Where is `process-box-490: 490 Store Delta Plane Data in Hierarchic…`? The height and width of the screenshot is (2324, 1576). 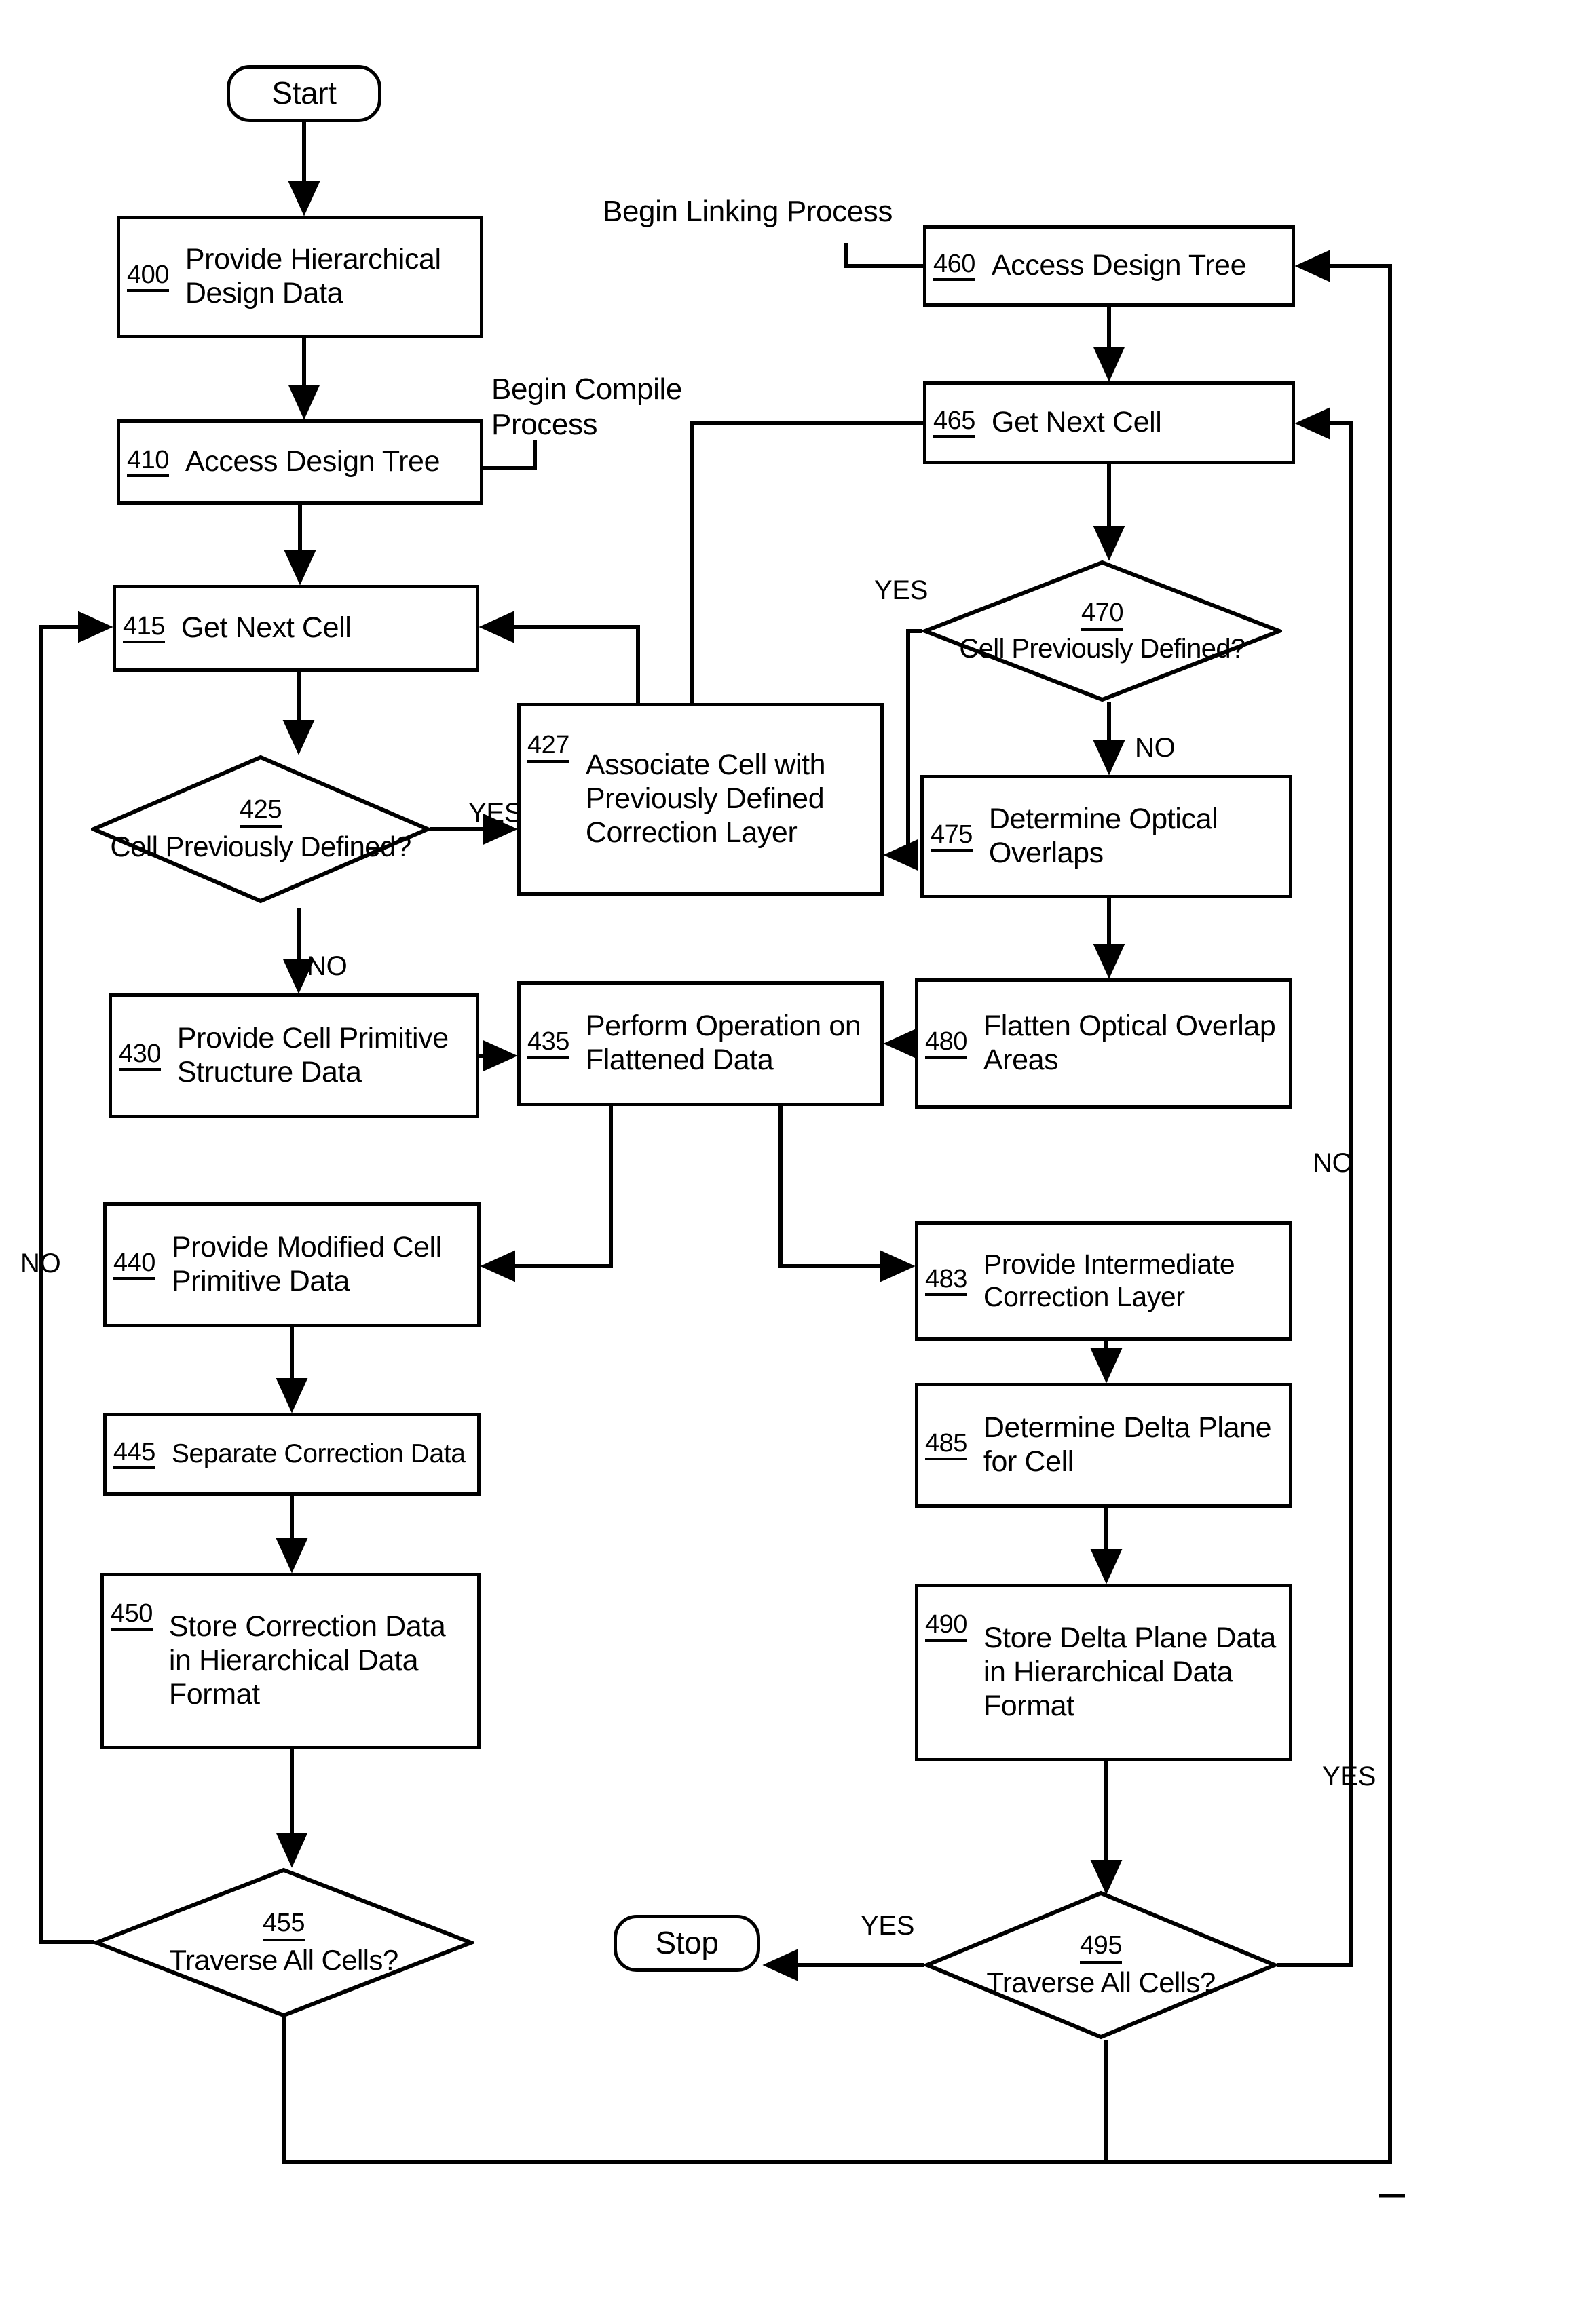
process-box-490: 490 Store Delta Plane Data in Hierarchic… is located at coordinates (1103, 1672).